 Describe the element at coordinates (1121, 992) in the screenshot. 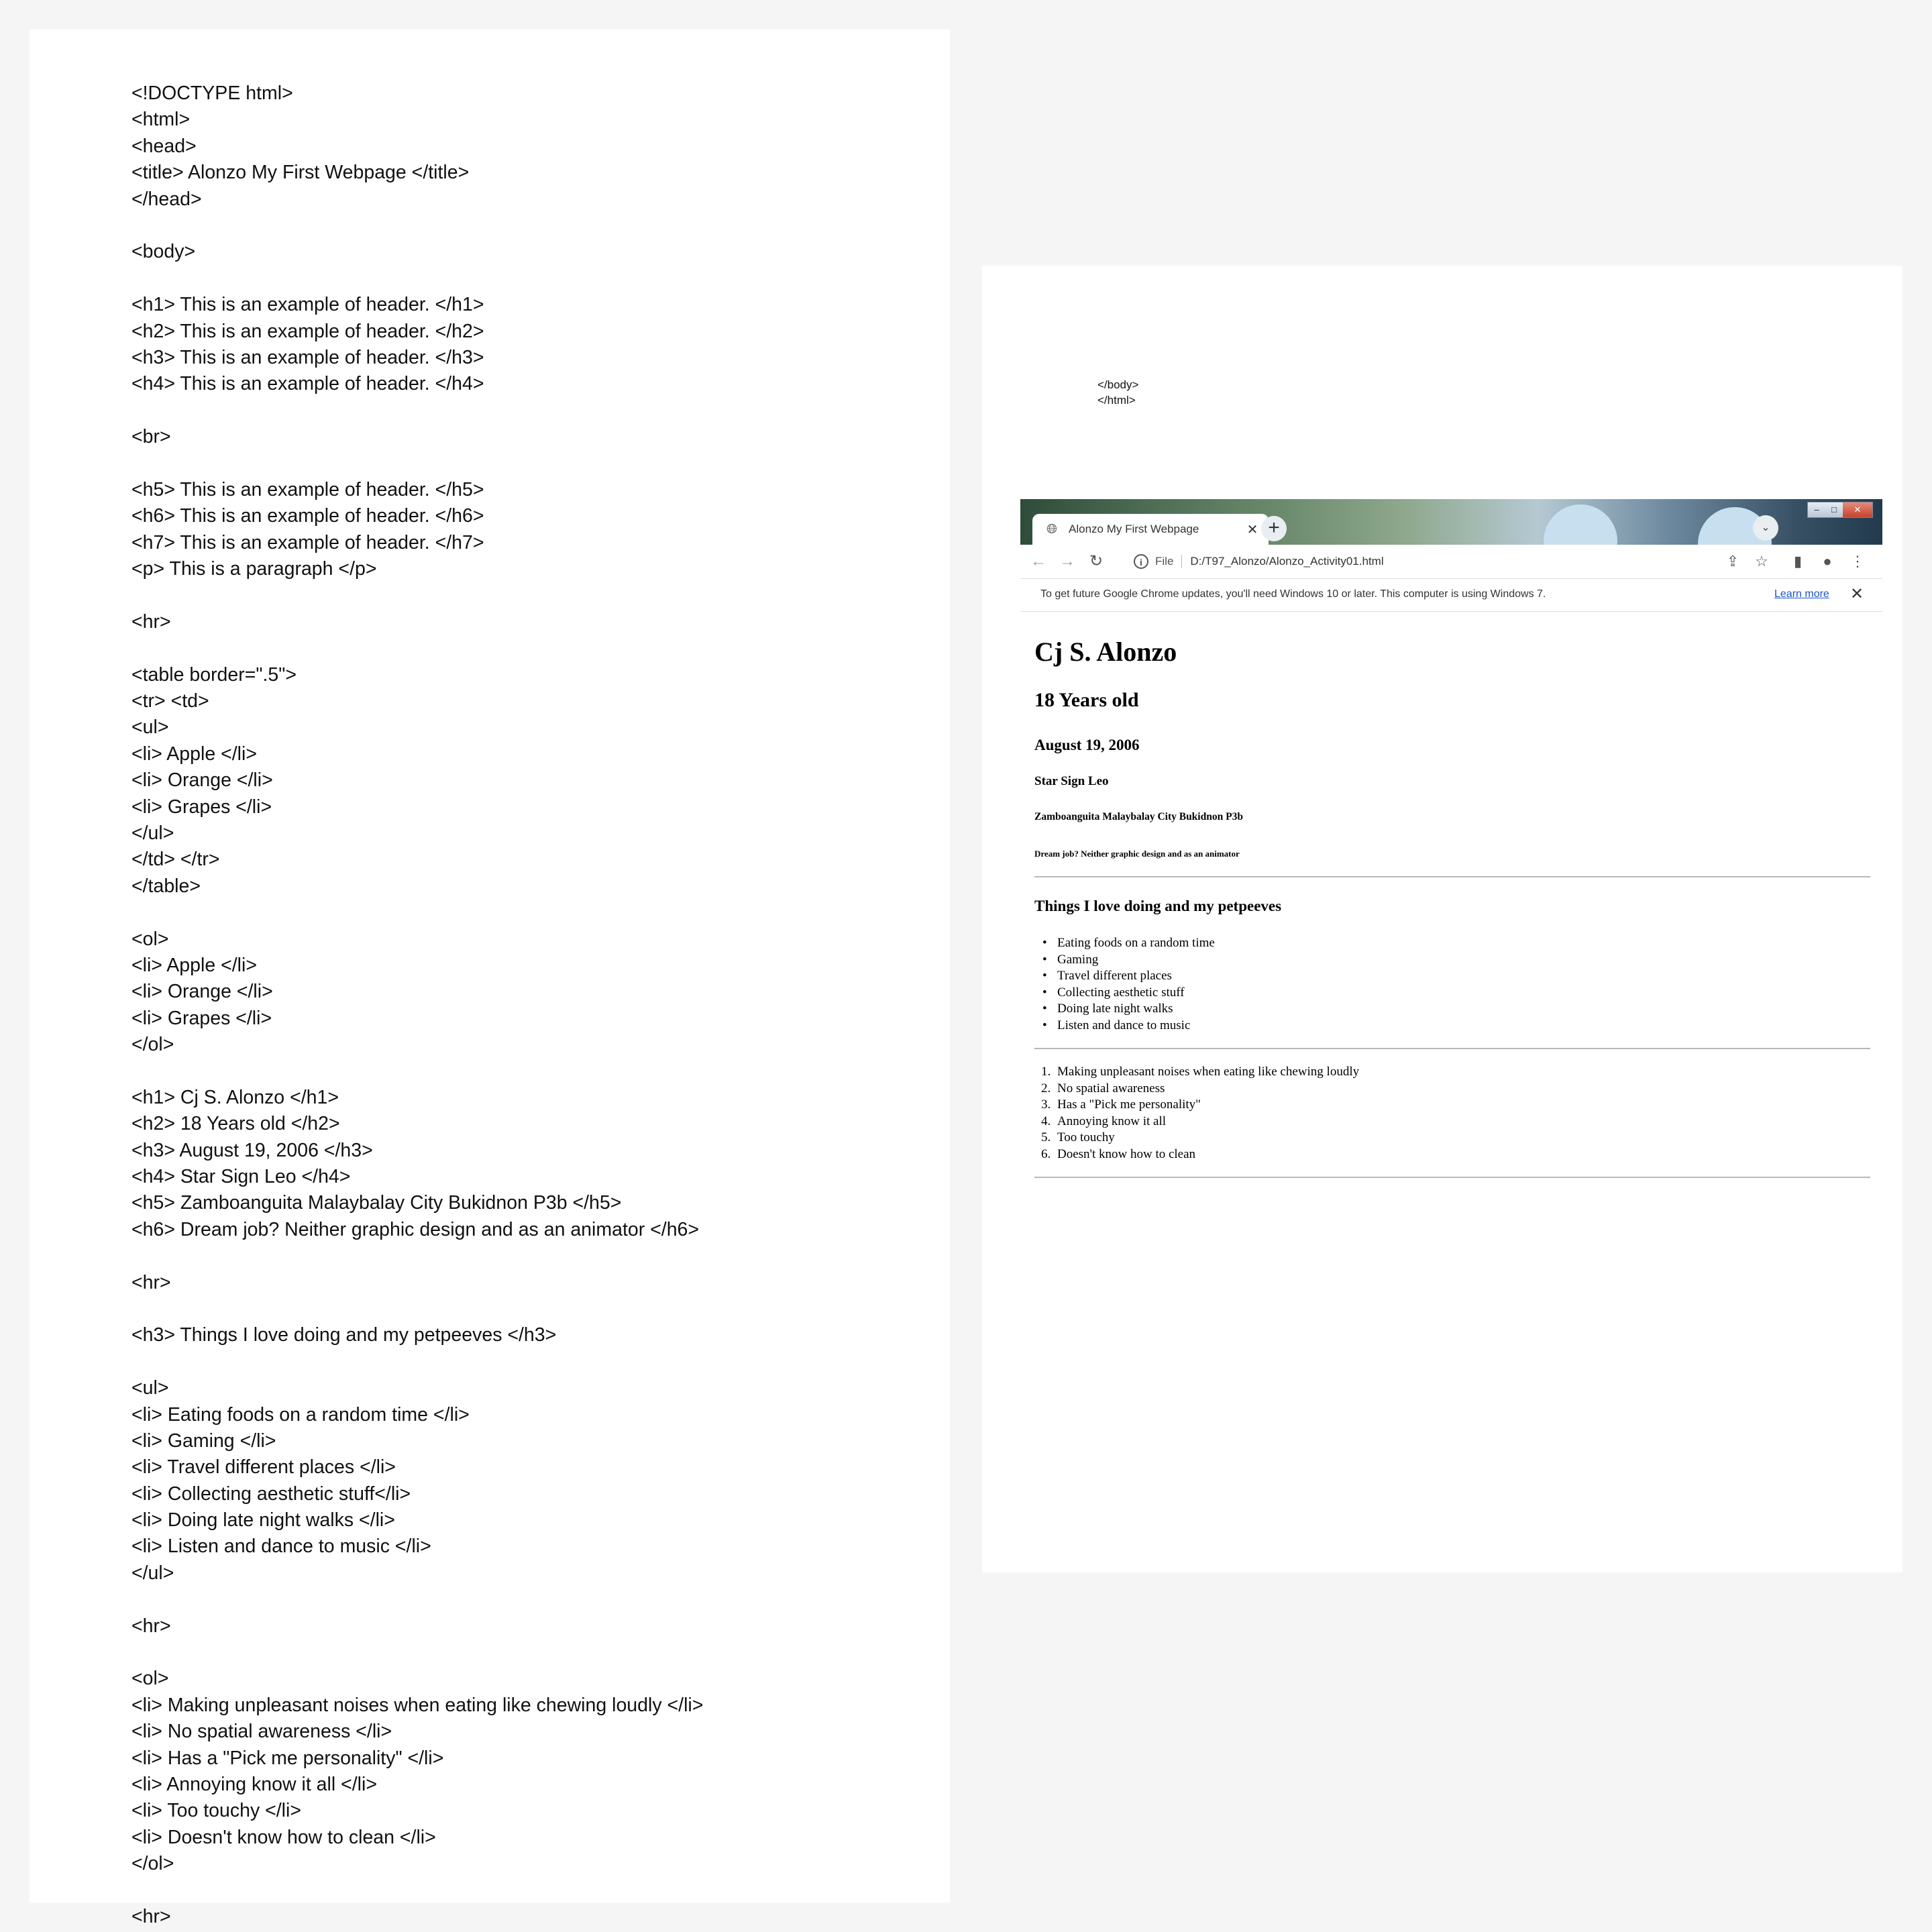

I see `list-item-text: Collecting aesthetic stuff` at that location.